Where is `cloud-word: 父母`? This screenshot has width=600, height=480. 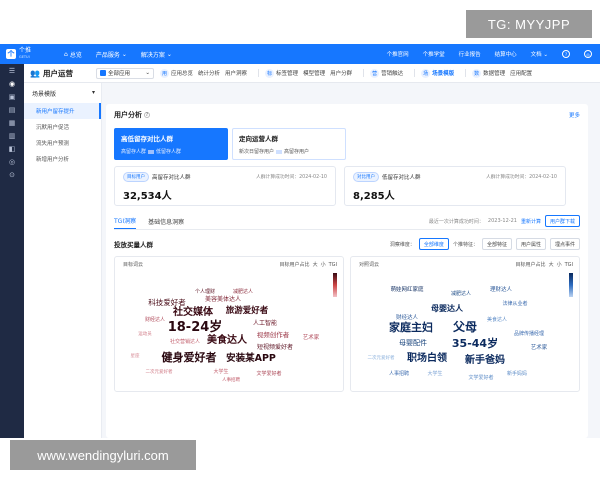
cloud-word: 父母 is located at coordinates (464, 327).